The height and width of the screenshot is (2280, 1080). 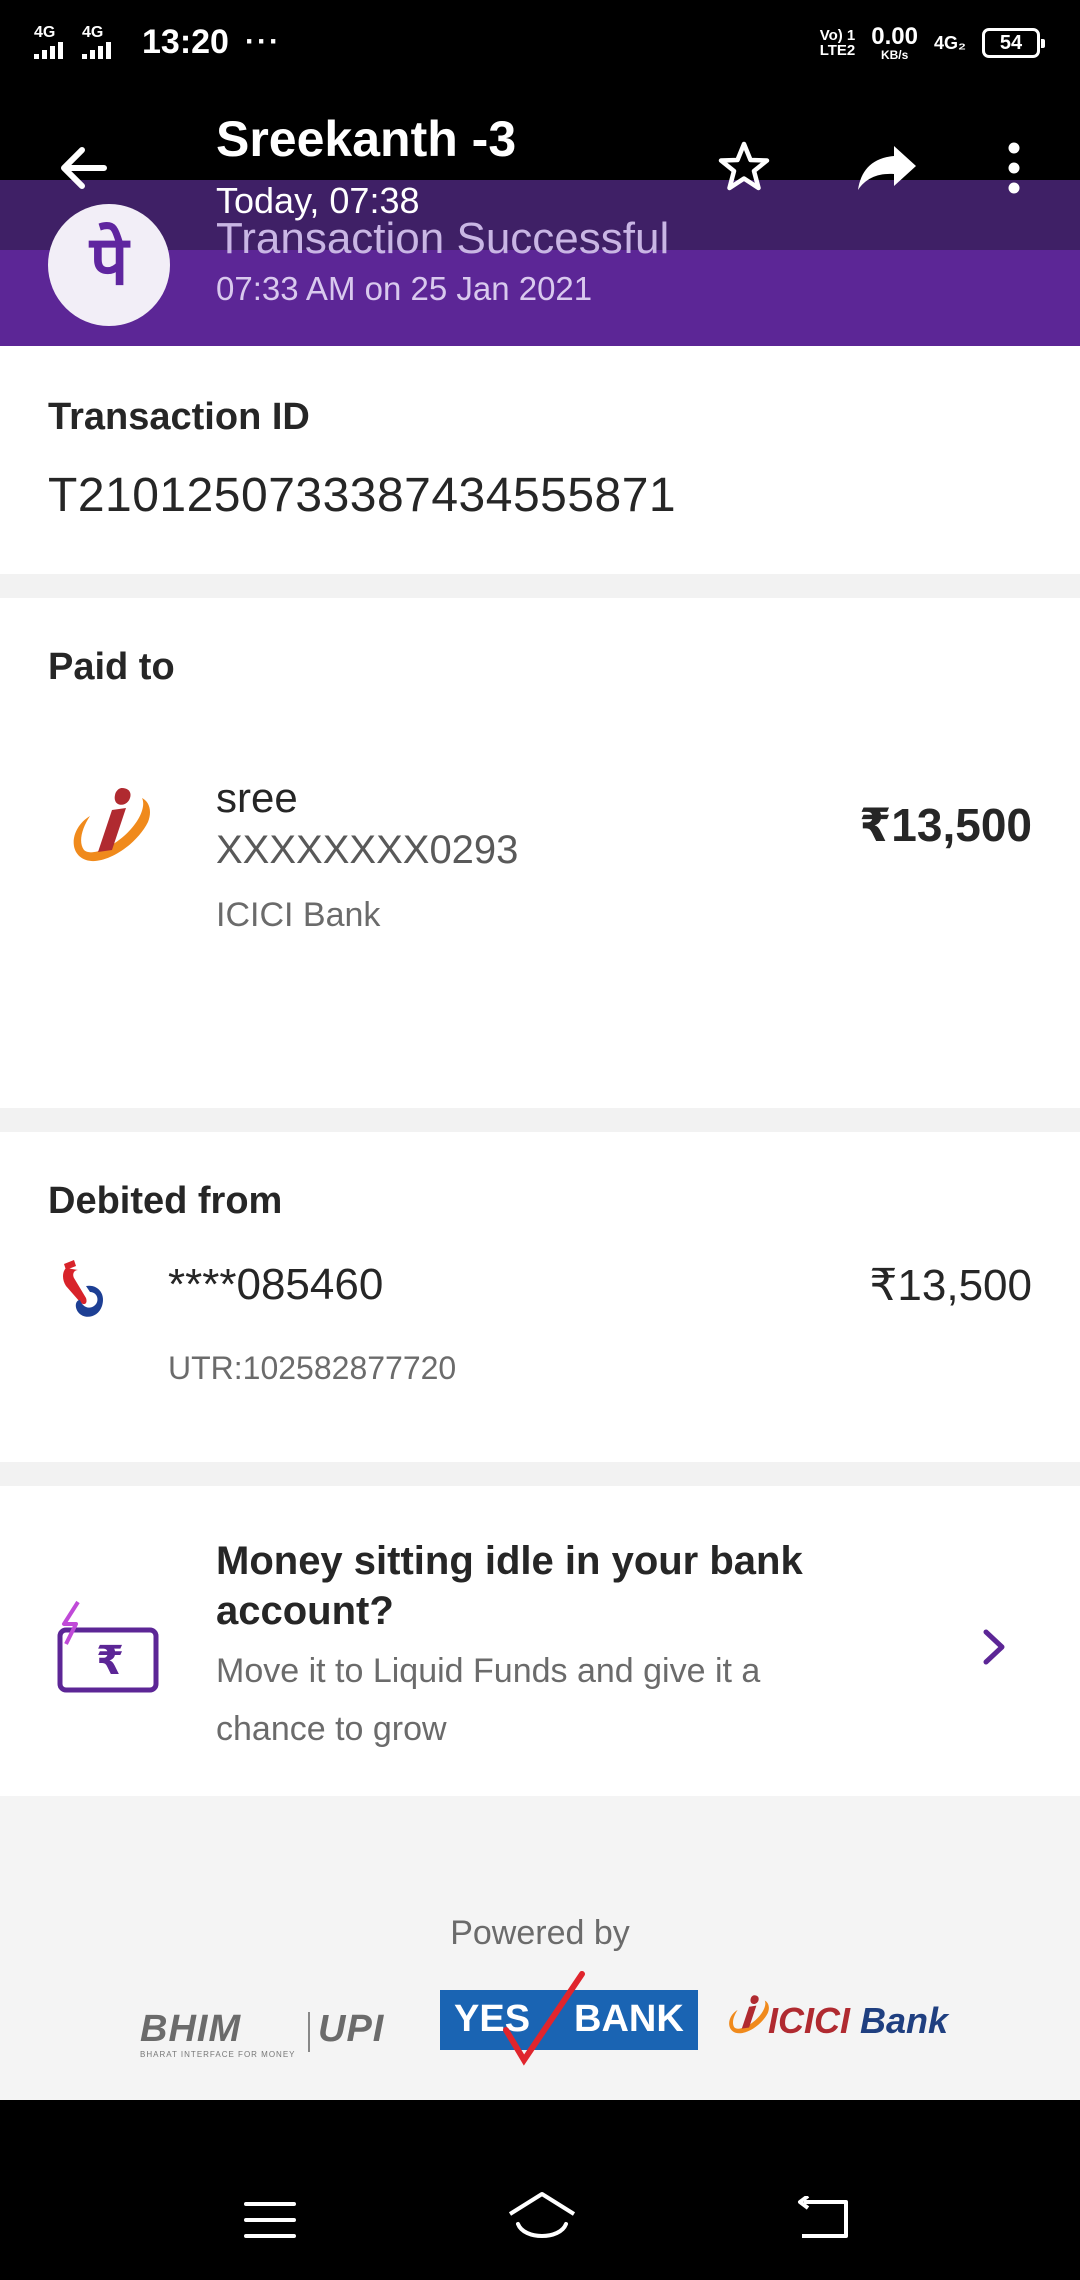 What do you see at coordinates (540, 1933) in the screenshot?
I see `powered-by-label: Powered by` at bounding box center [540, 1933].